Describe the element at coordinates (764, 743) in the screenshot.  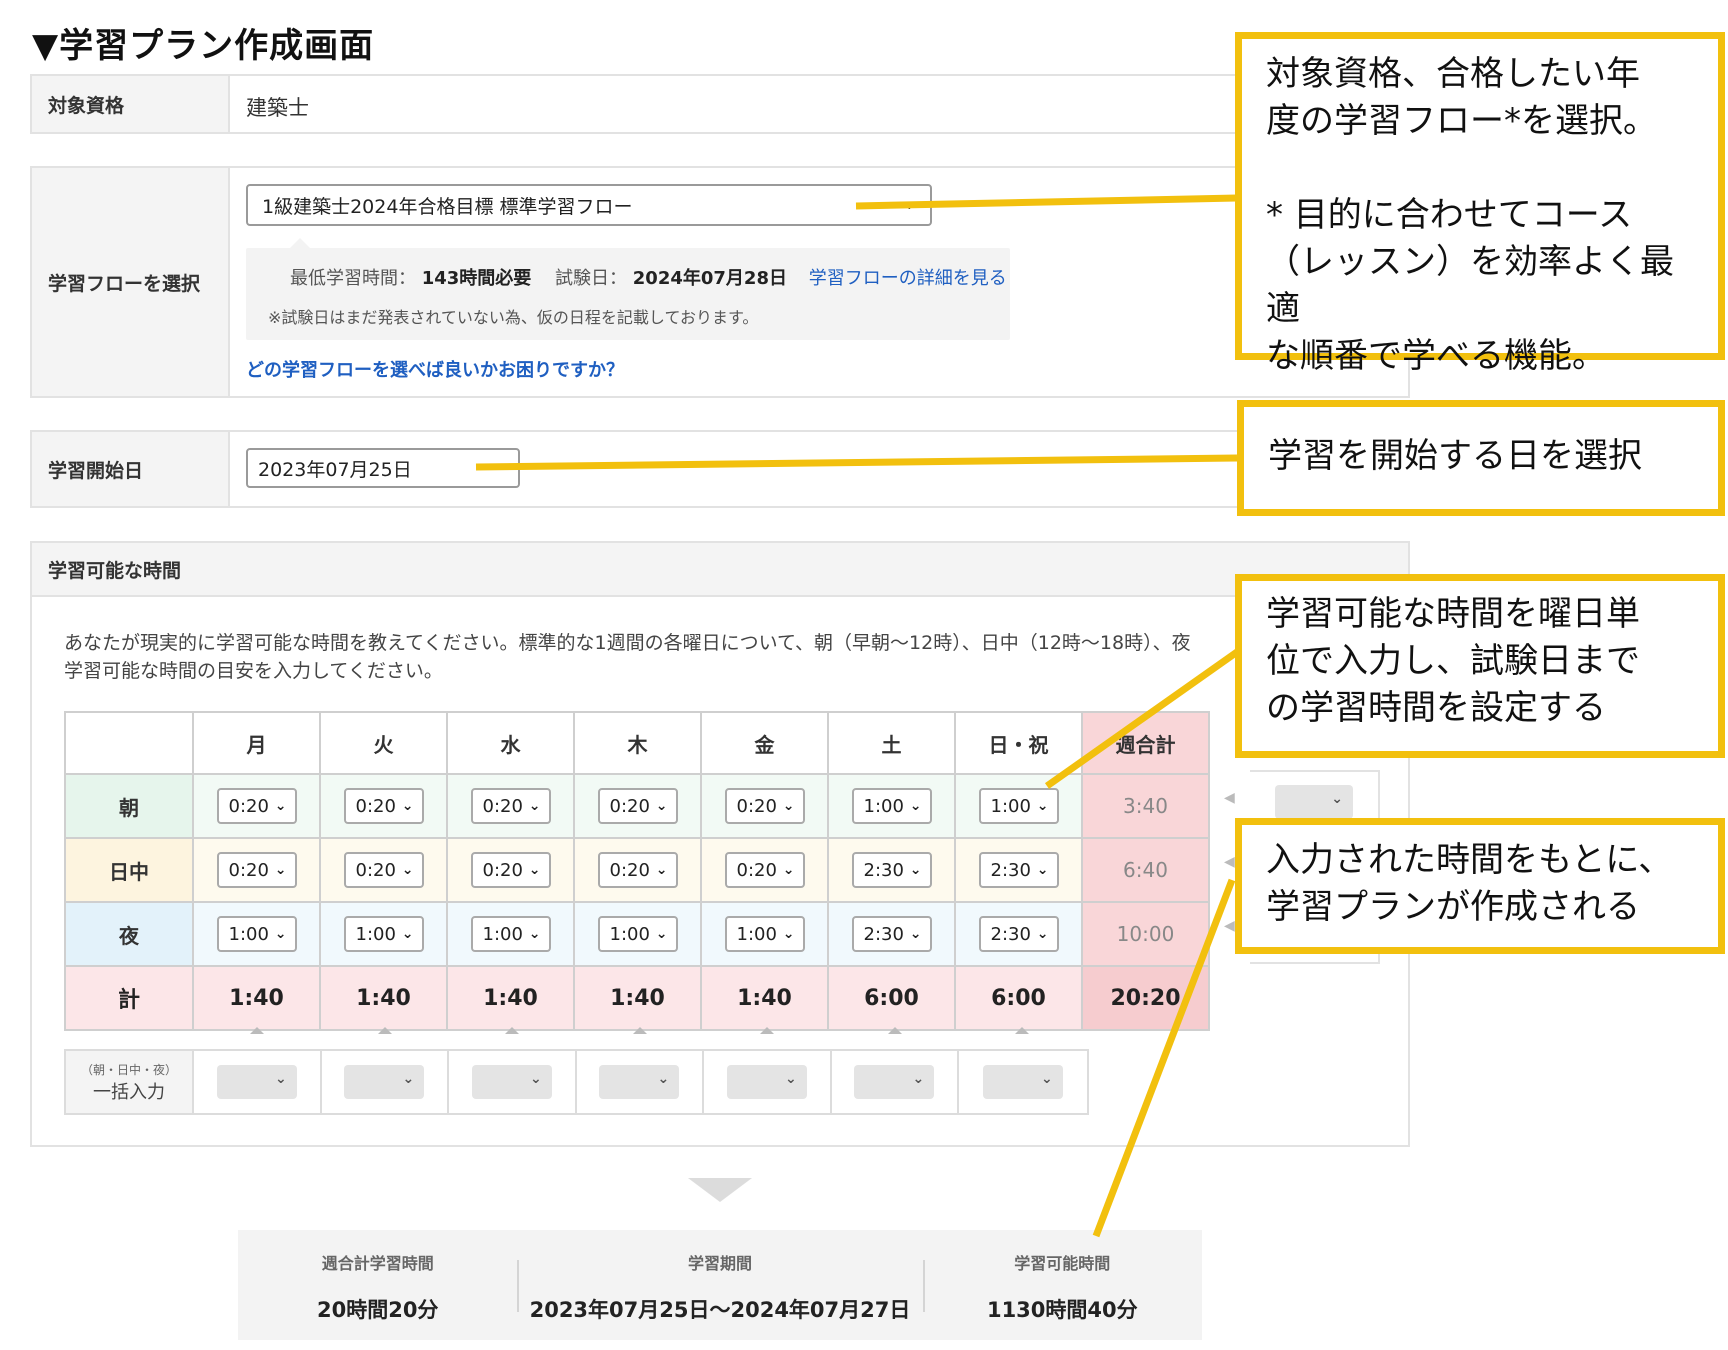
I see `day-header: 金` at that location.